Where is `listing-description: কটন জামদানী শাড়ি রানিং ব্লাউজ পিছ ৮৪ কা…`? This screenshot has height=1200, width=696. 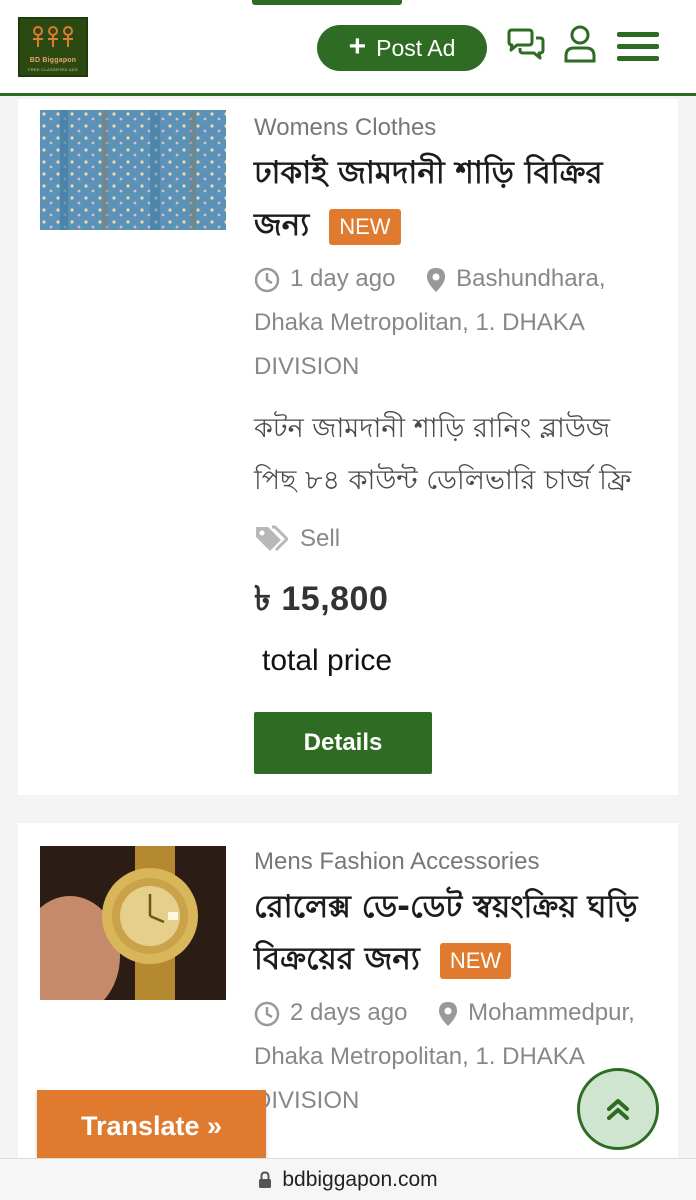 listing-description: কটন জামদানী শাড়ি রানিং ব্লাউজ পিছ ৮৪ কা… is located at coordinates (443, 454).